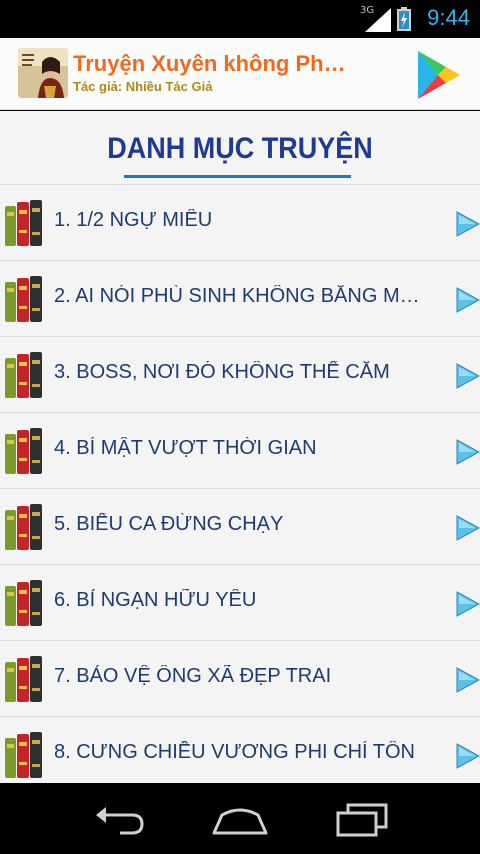 The width and height of the screenshot is (480, 854). I want to click on list-item: 4. BÍ MẬT VƯỢT THỜI GIAN, so click(240, 450).